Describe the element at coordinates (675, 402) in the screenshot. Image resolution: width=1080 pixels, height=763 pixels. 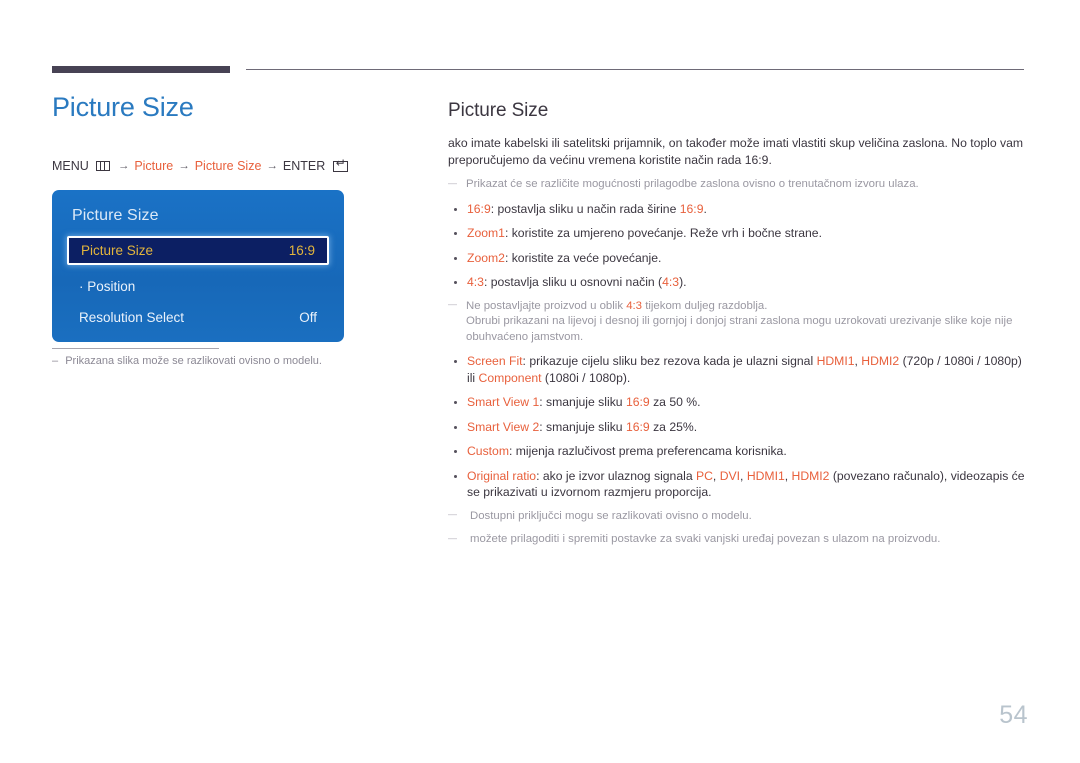
I see `option-text-tail: za 50 %.` at that location.